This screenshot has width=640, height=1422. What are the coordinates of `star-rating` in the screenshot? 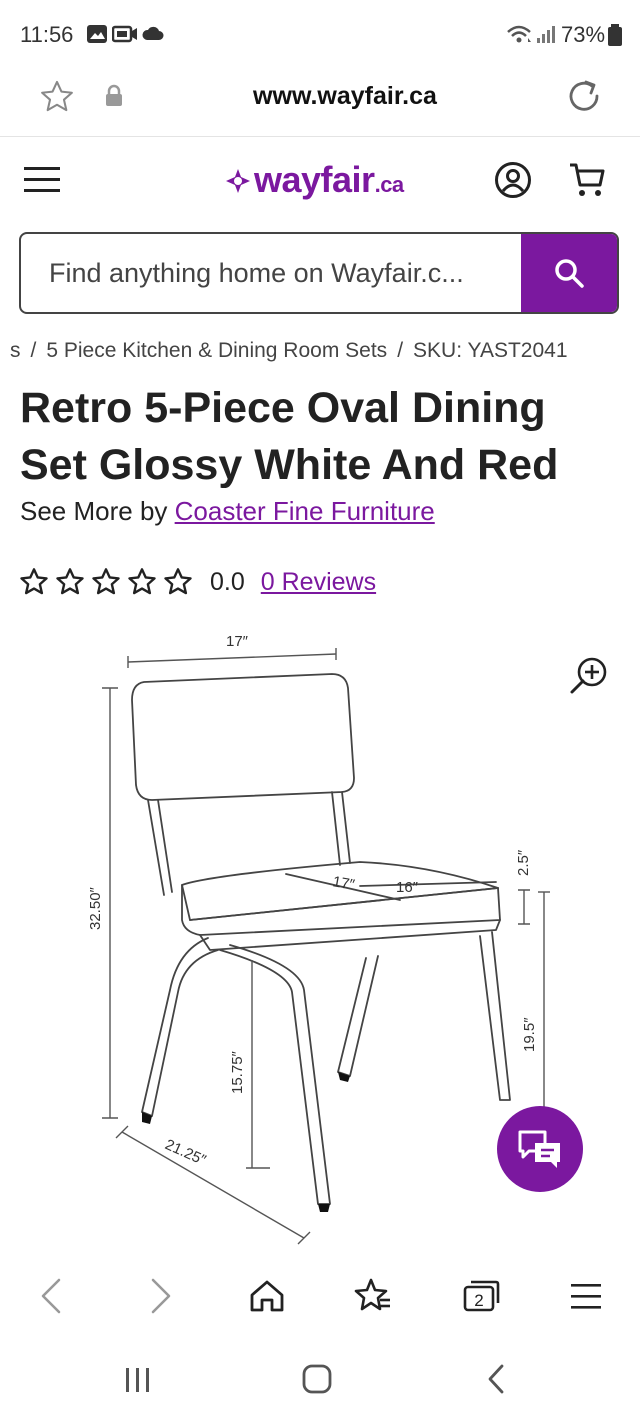 It's located at (106, 582).